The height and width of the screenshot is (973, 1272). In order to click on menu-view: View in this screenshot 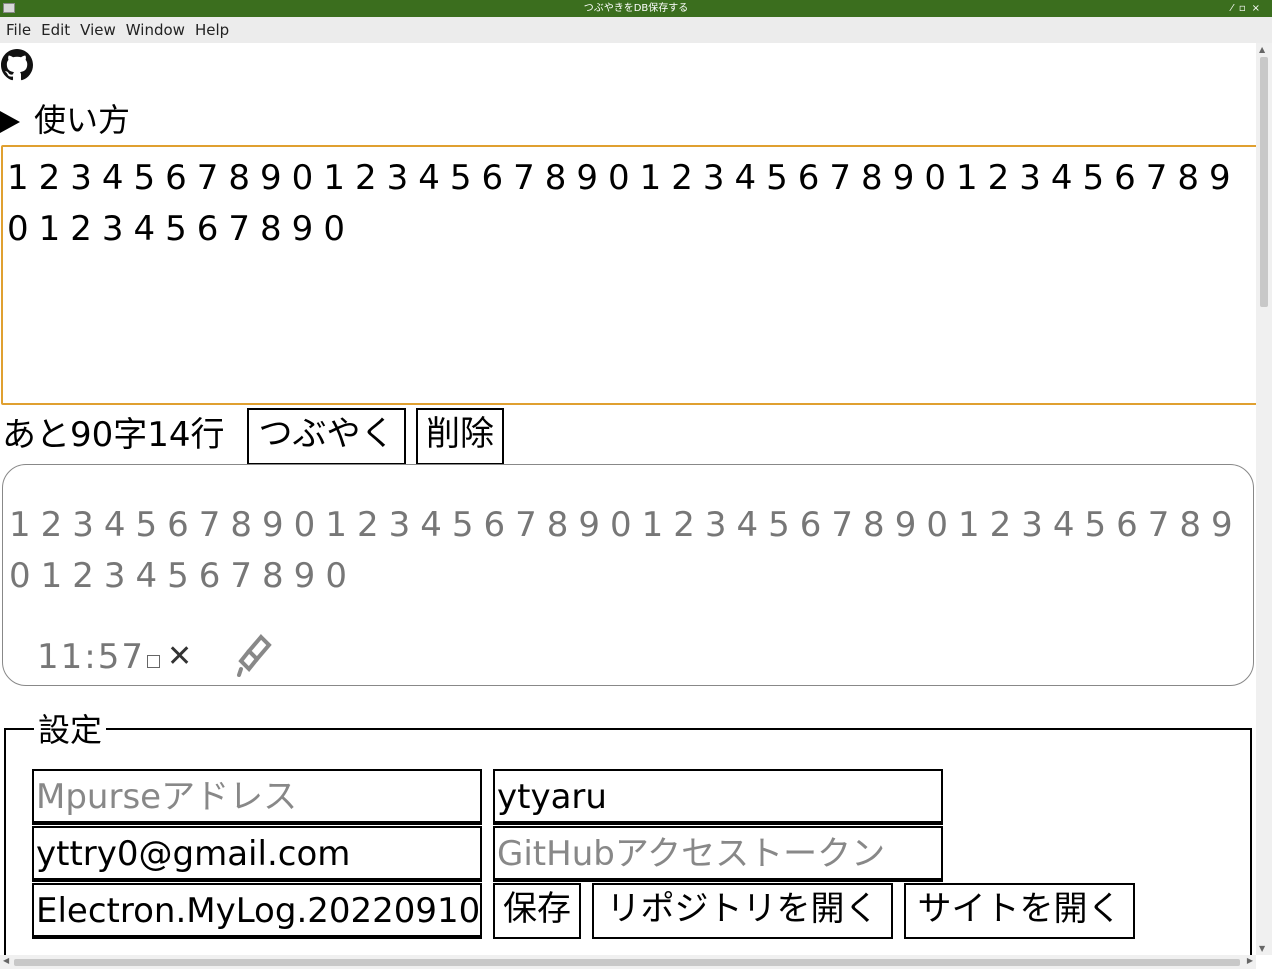, I will do `click(97, 30)`.